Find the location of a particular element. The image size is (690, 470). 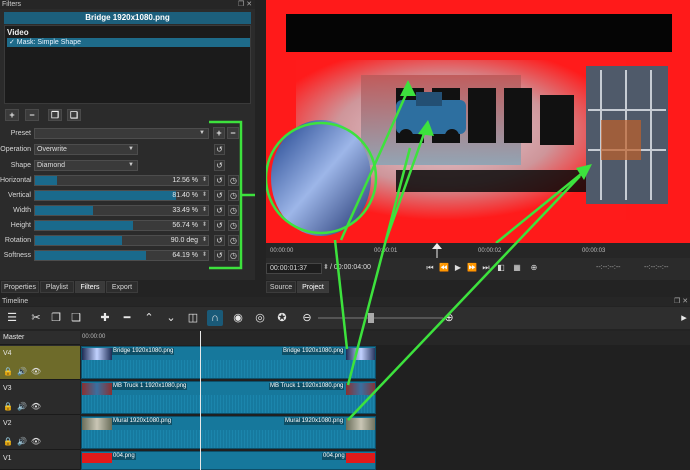

track-head-v3: V3 🔒🔊👁 is located at coordinates (40, 398).